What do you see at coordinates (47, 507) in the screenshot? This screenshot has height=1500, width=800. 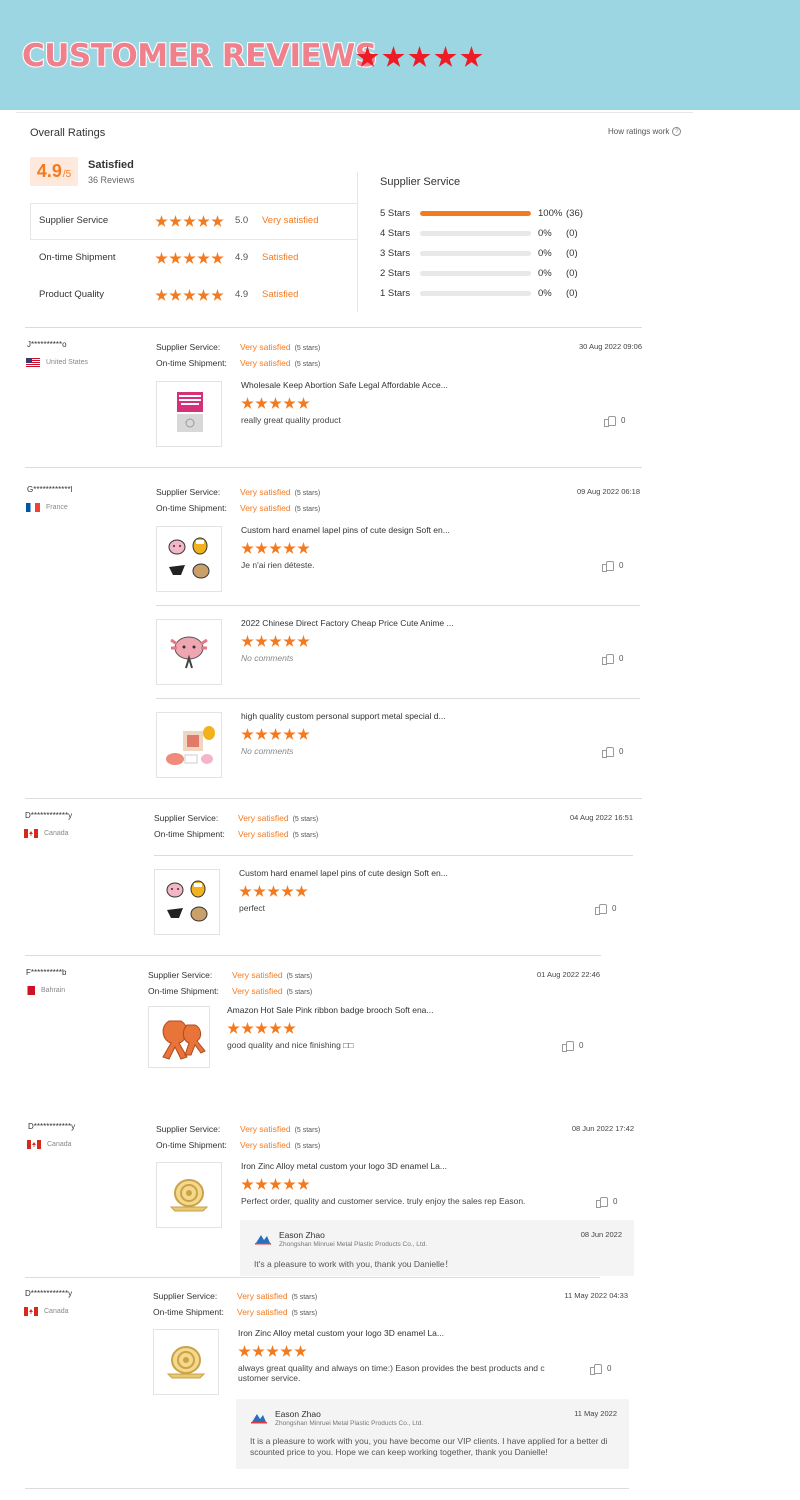 I see `reviewer-country: France` at bounding box center [47, 507].